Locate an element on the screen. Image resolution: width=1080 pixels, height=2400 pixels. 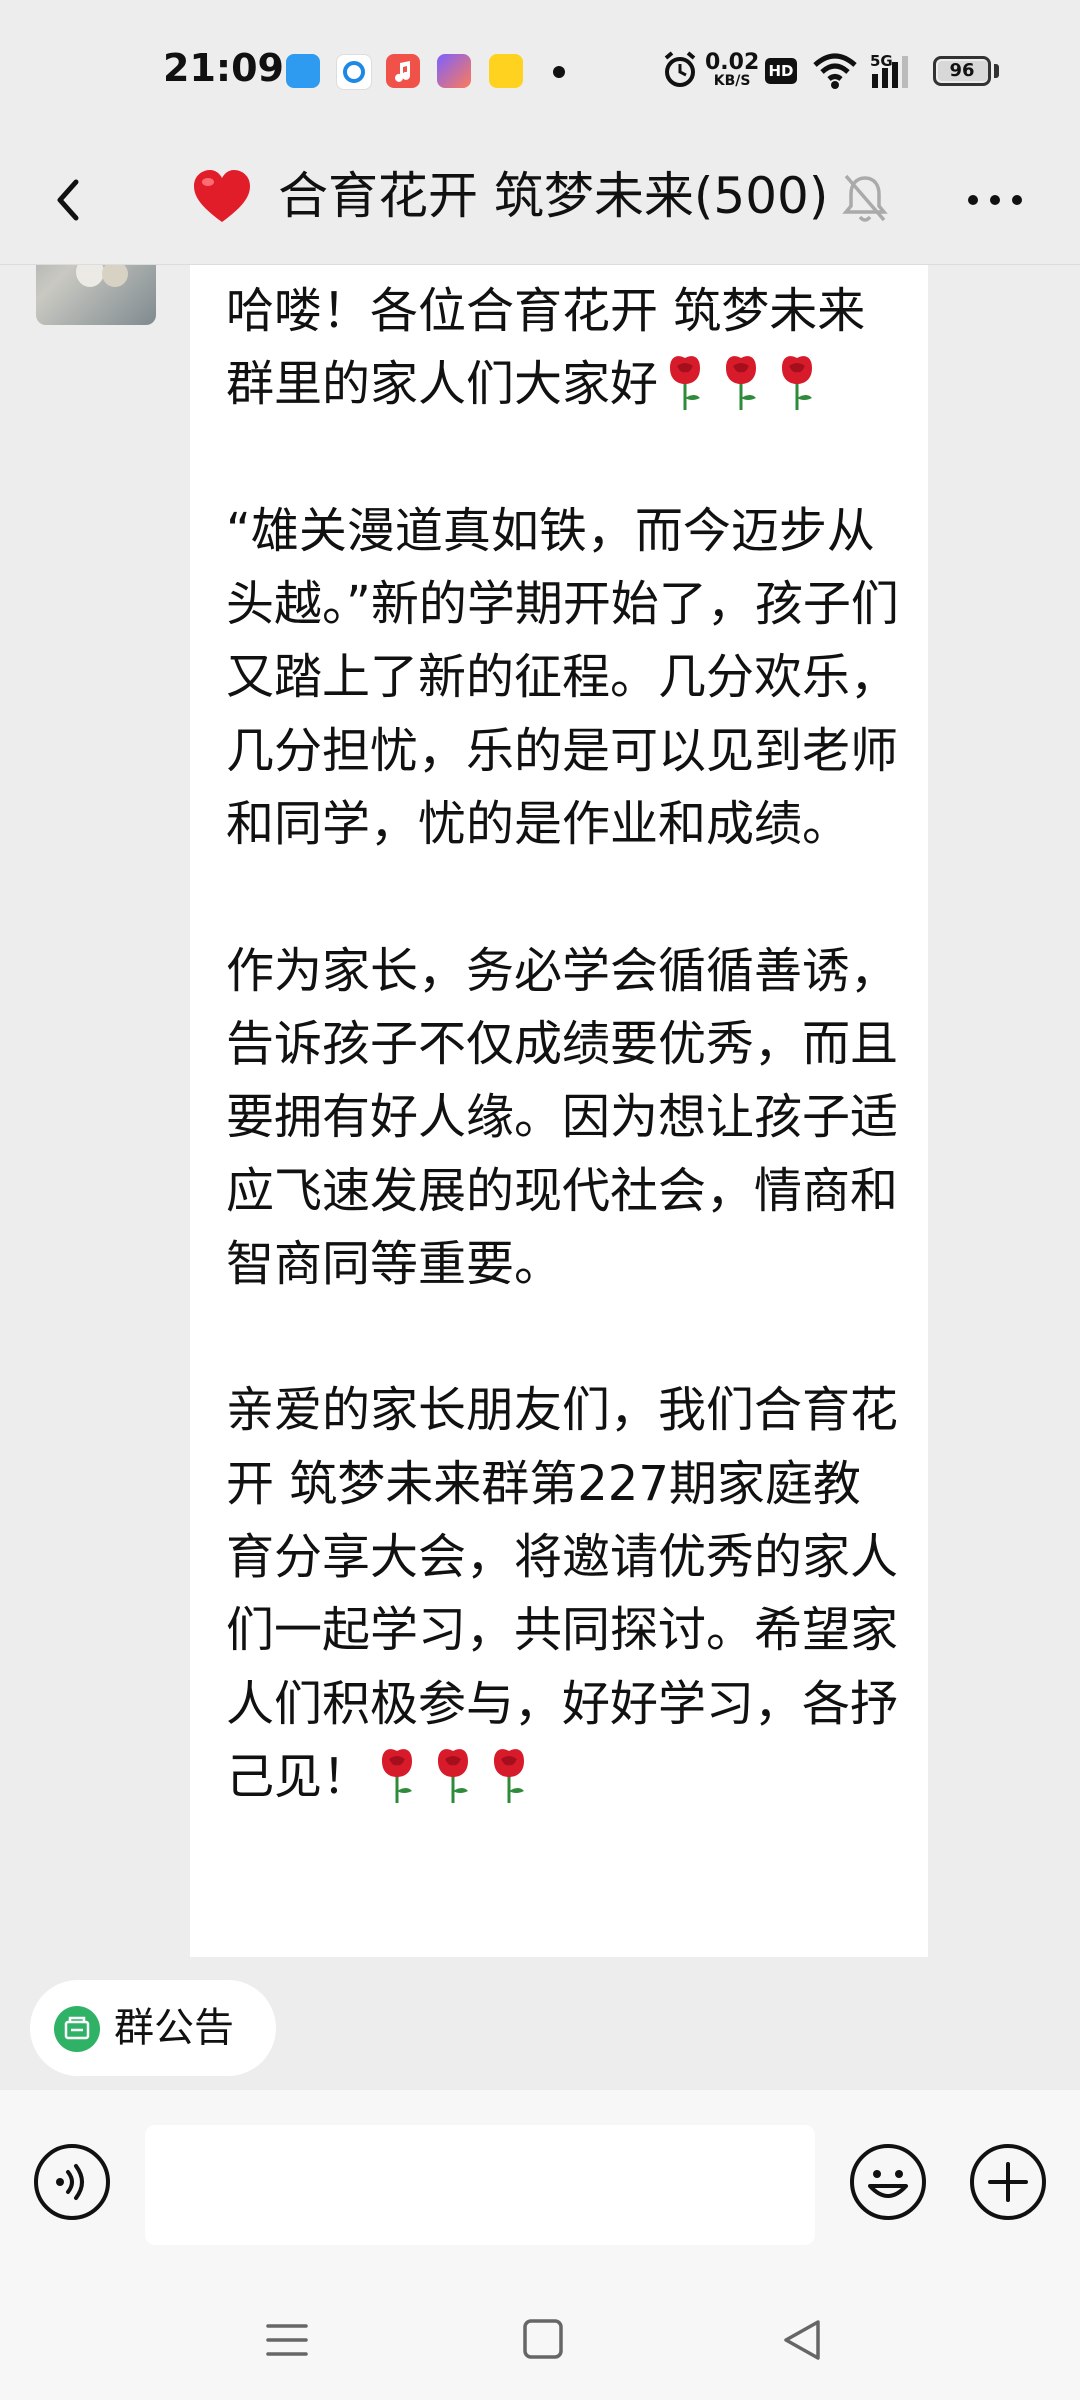
chat-title: 合育花开 筑梦未来(500) is located at coordinates (553, 196).